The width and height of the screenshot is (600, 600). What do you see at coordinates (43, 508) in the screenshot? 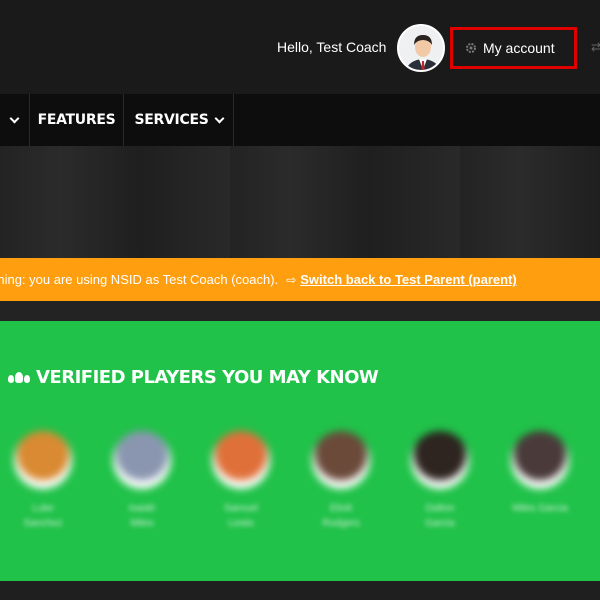
I see `player-name-line: Luke` at bounding box center [43, 508].